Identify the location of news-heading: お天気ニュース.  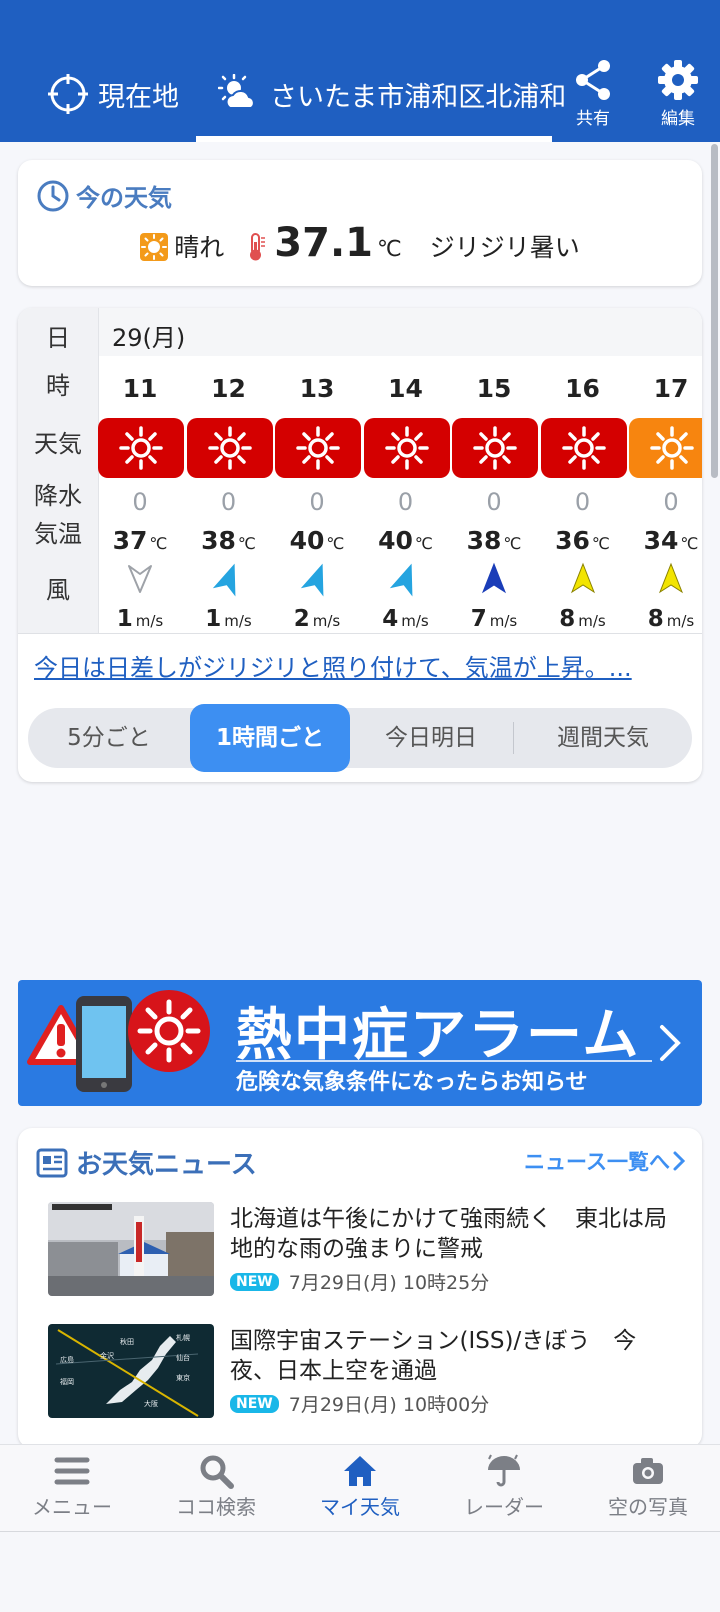
(146, 1162).